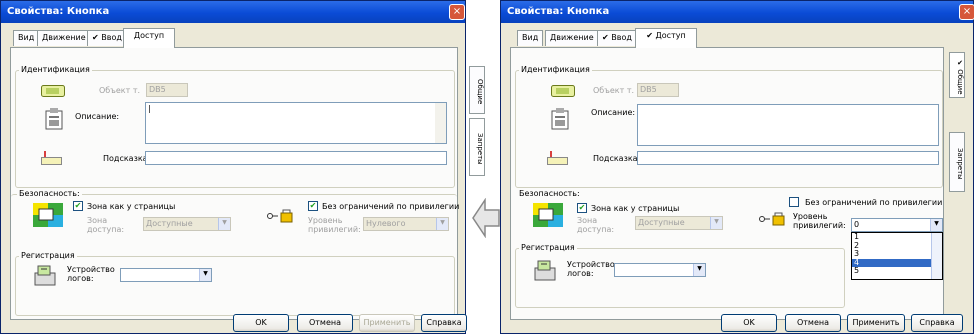 Image resolution: width=974 pixels, height=334 pixels. I want to click on list-item: 1, so click(897, 237).